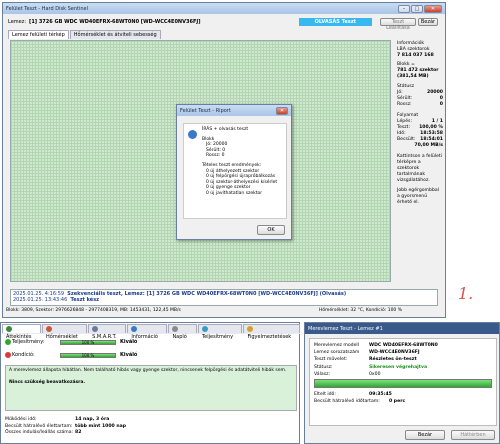 Image resolution: width=500 pixels, height=444 pixels. What do you see at coordinates (8, 342) in the screenshot?
I see `check-icon` at bounding box center [8, 342].